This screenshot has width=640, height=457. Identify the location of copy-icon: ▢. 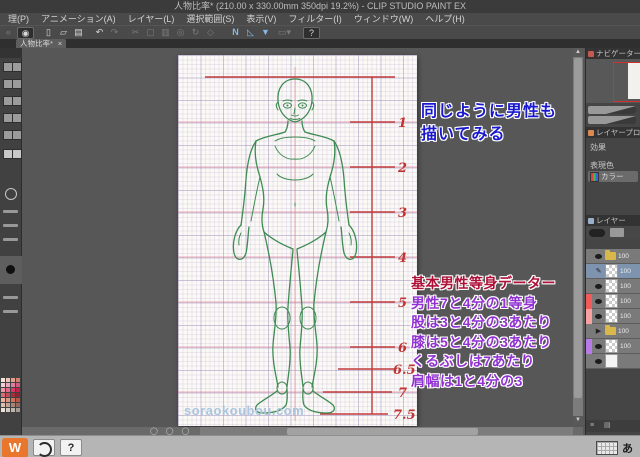
(150, 32).